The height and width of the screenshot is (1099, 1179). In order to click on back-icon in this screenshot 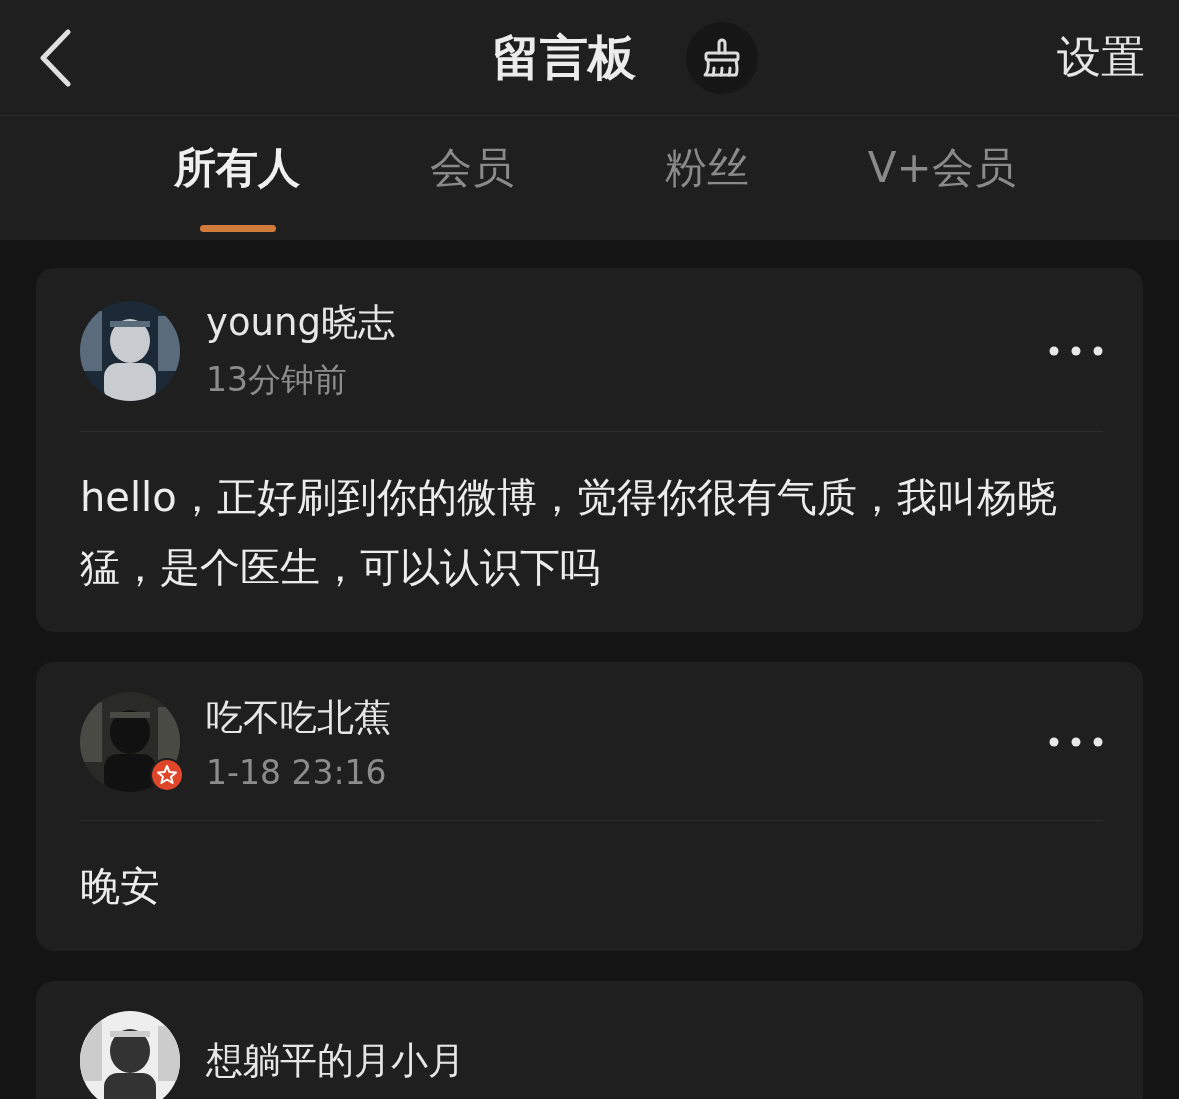, I will do `click(55, 57)`.